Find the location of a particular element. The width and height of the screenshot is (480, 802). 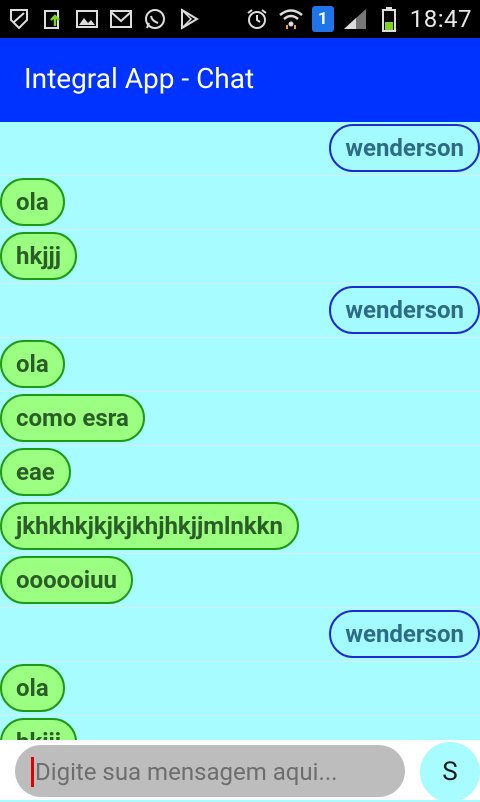

battery-icon is located at coordinates (389, 19).